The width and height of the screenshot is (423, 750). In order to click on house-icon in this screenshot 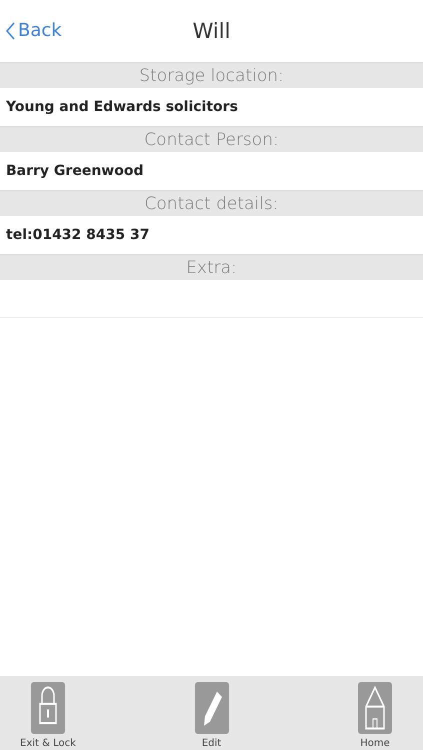, I will do `click(375, 708)`.